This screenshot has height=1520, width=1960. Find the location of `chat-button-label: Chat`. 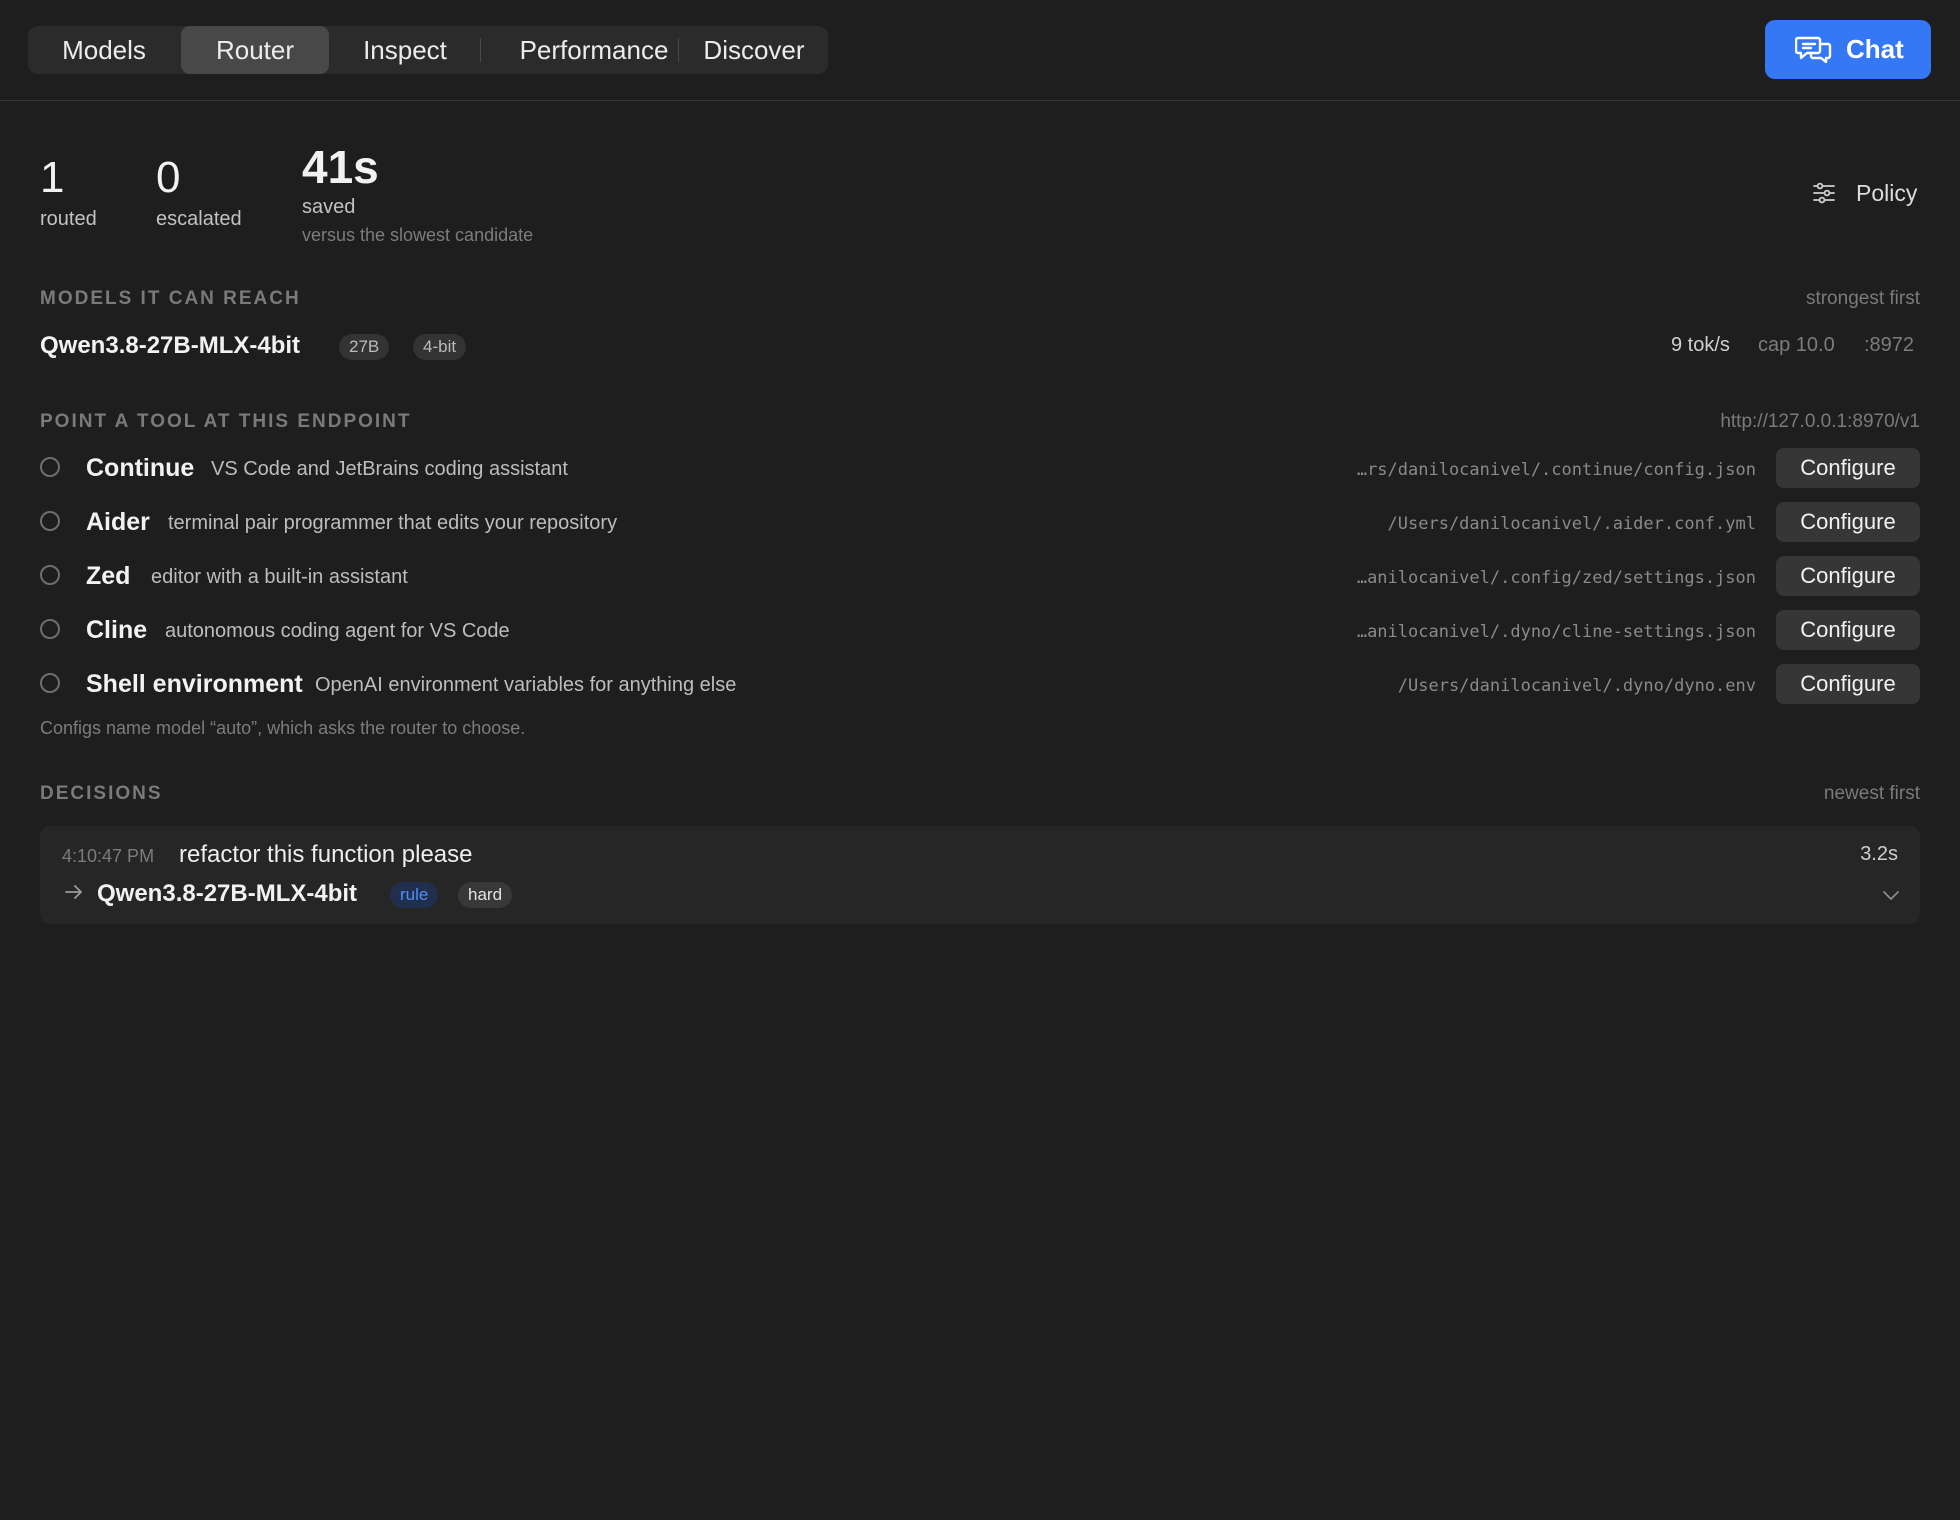

chat-button-label: Chat is located at coordinates (1875, 49).